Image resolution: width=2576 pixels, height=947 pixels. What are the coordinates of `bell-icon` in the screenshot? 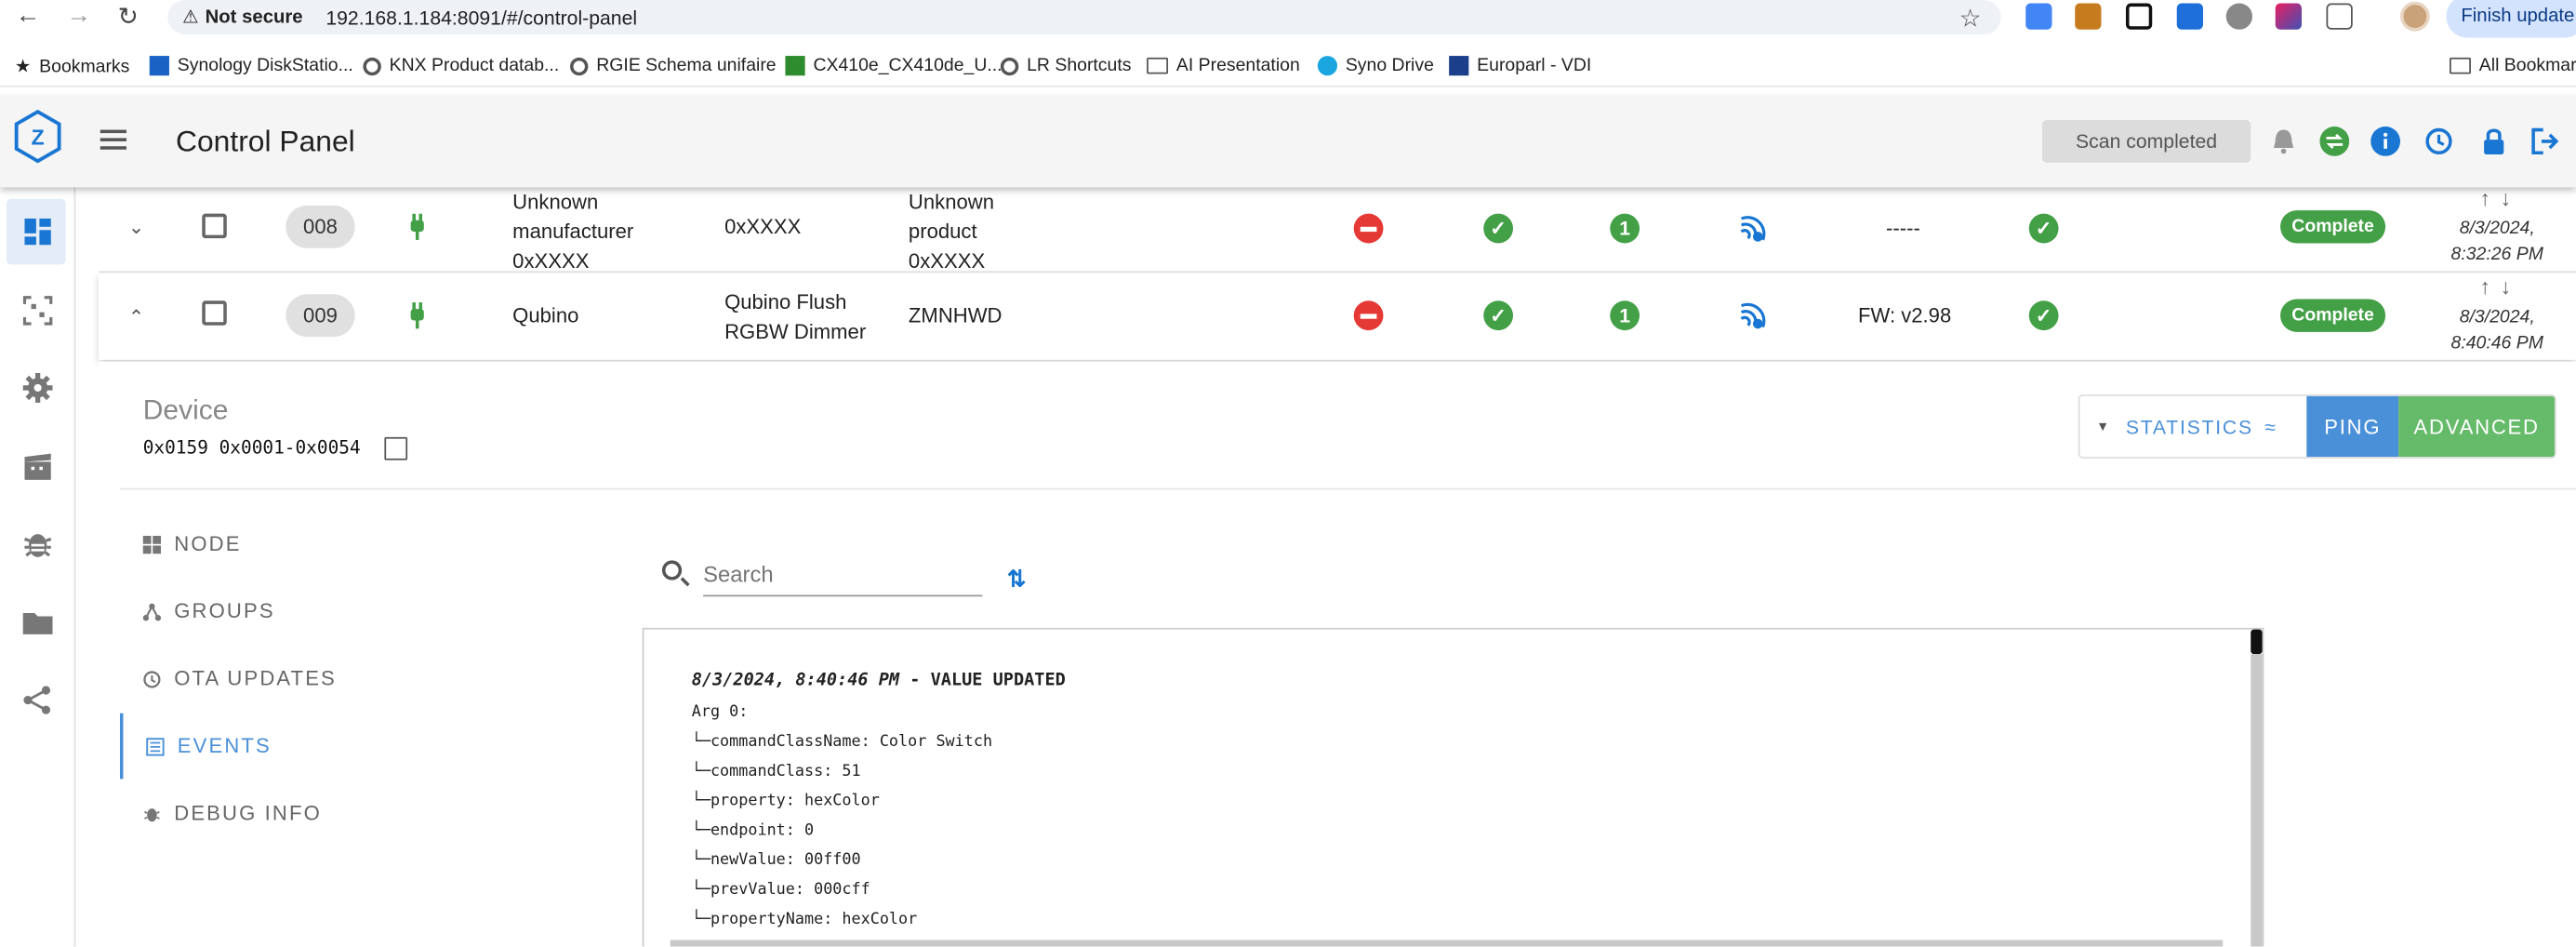 It's located at (2284, 141).